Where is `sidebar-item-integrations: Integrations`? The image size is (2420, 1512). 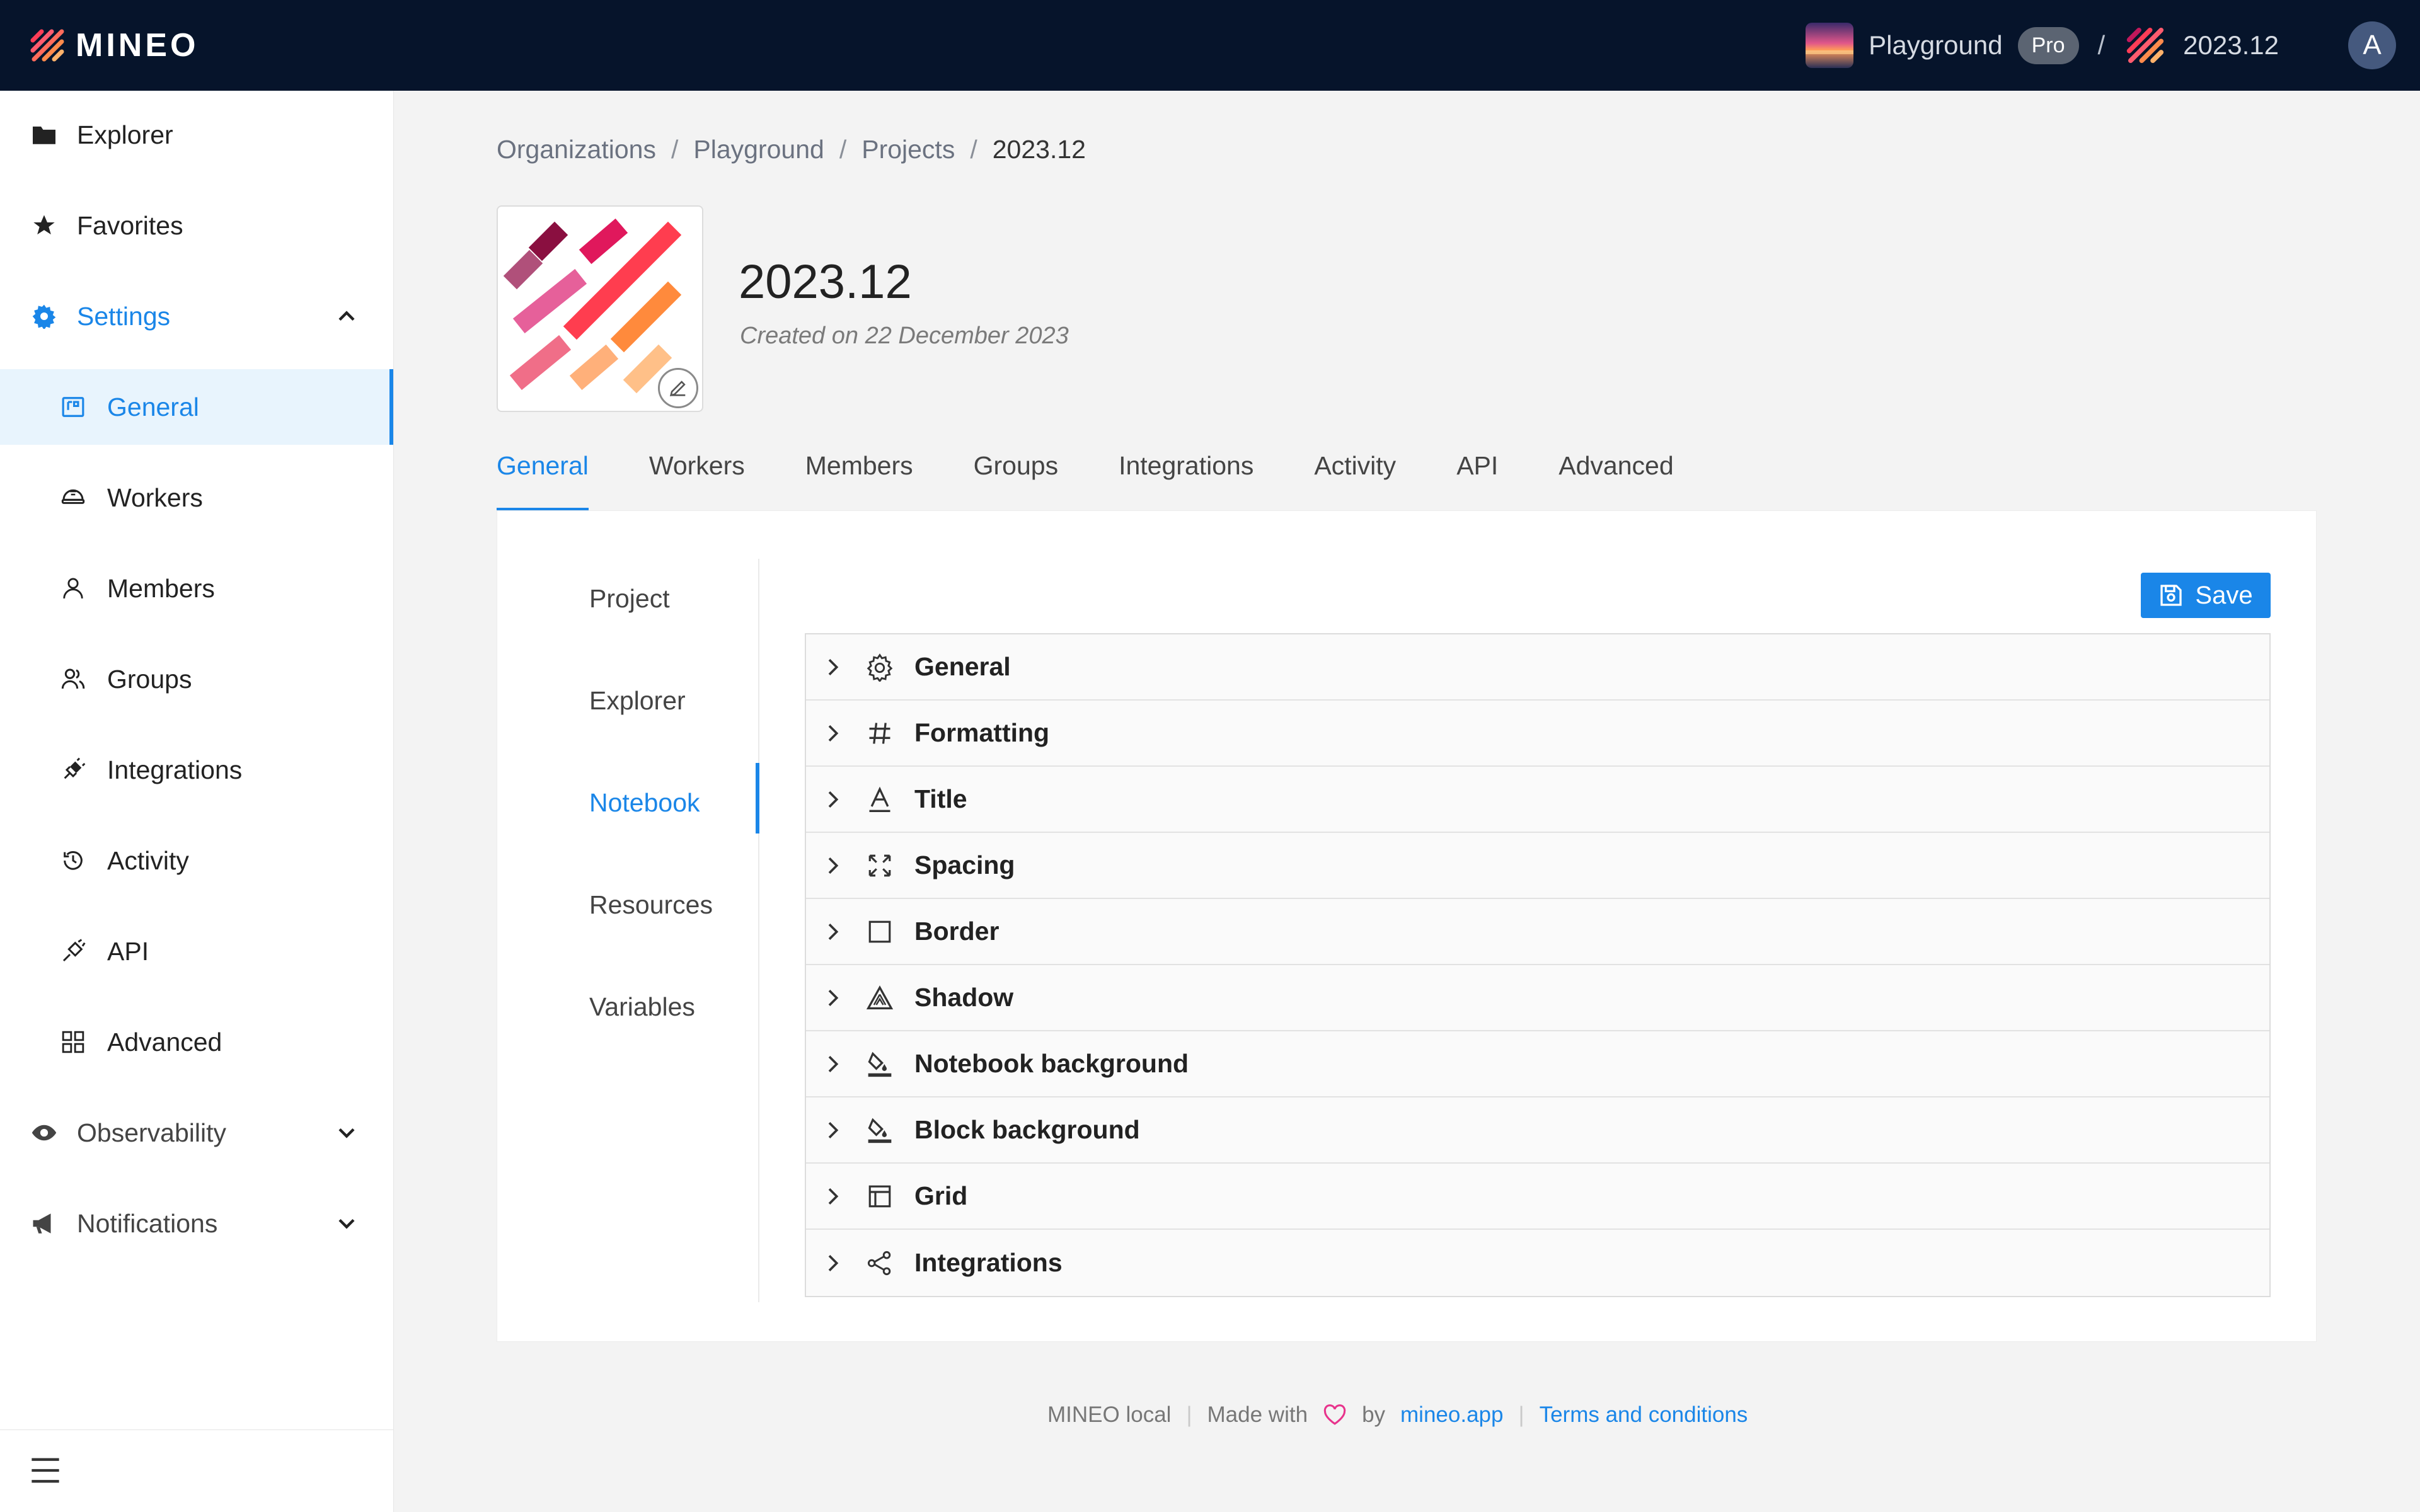
sidebar-item-integrations: Integrations is located at coordinates (197, 770).